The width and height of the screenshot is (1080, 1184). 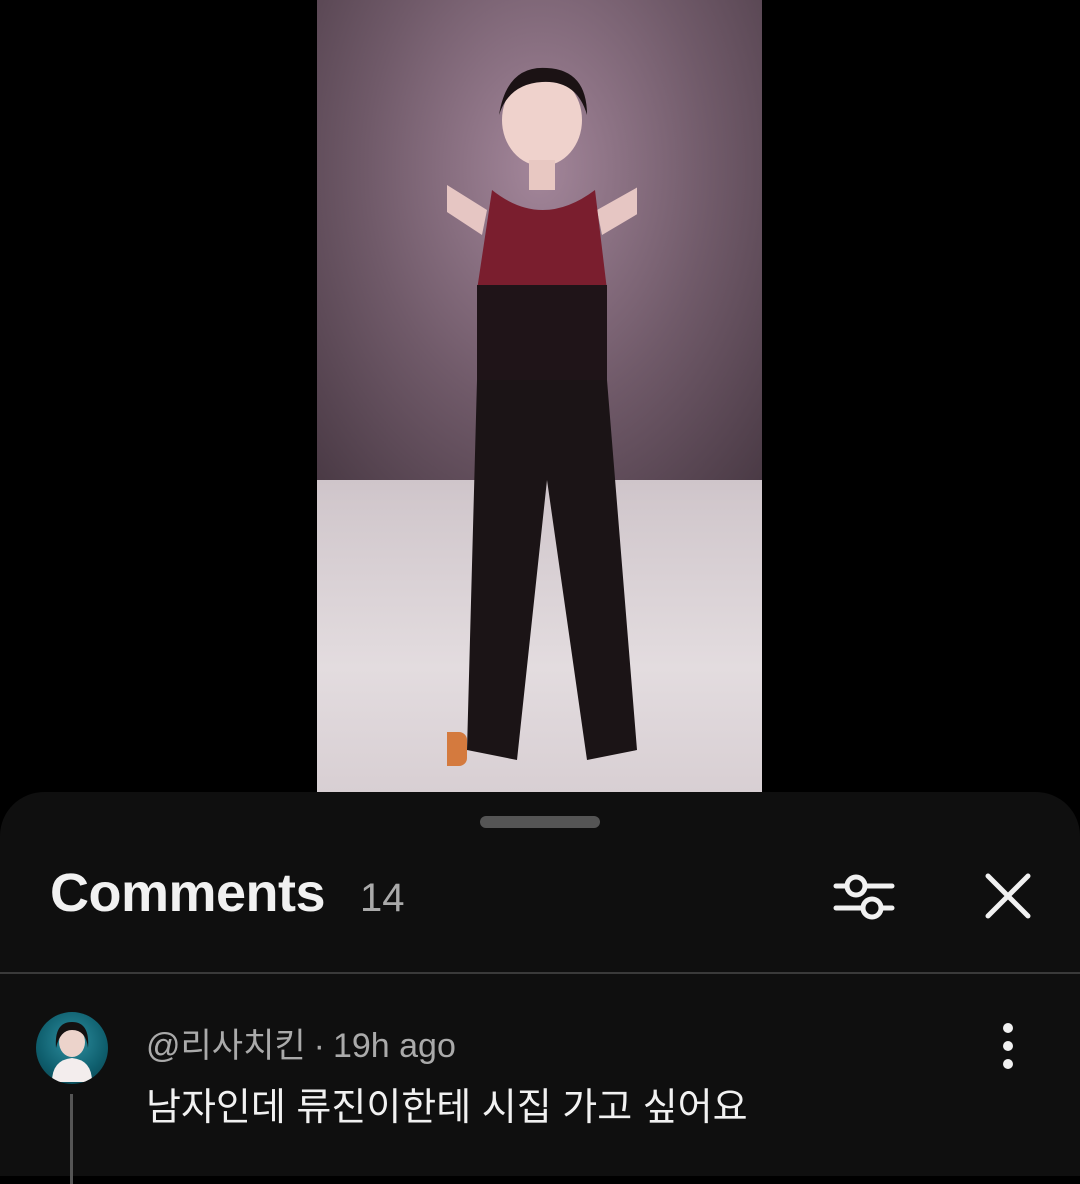 I want to click on comment-menu-button, so click(x=1008, y=1046).